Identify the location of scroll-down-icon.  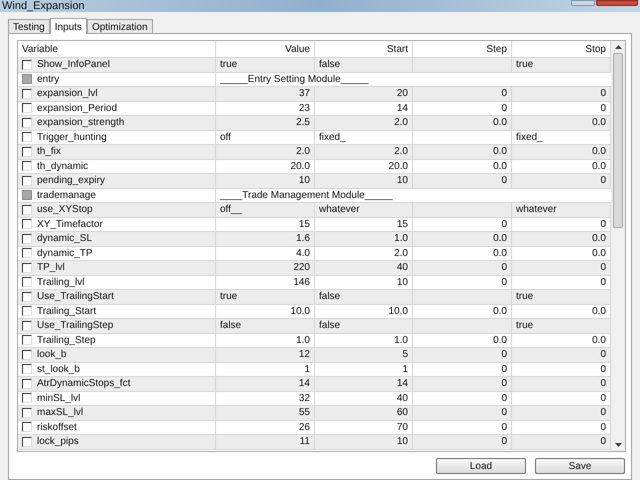
(618, 445).